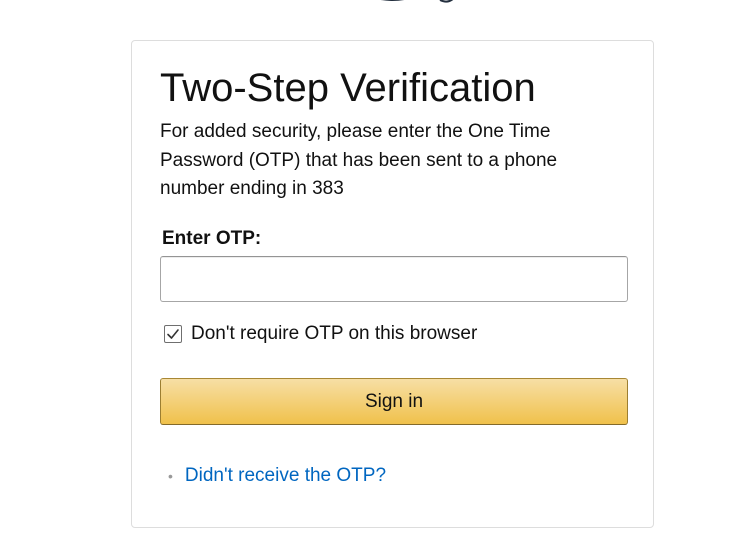 Image resolution: width=747 pixels, height=555 pixels. I want to click on remember-device-label: Don't require OTP on this browser, so click(334, 333).